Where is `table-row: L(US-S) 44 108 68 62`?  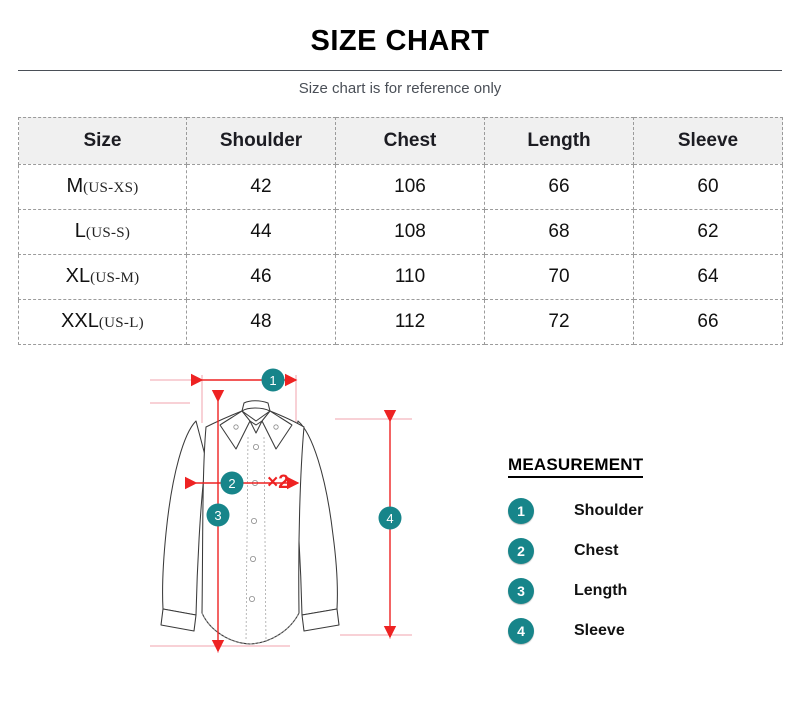
table-row: L(US-S) 44 108 68 62 is located at coordinates (400, 231).